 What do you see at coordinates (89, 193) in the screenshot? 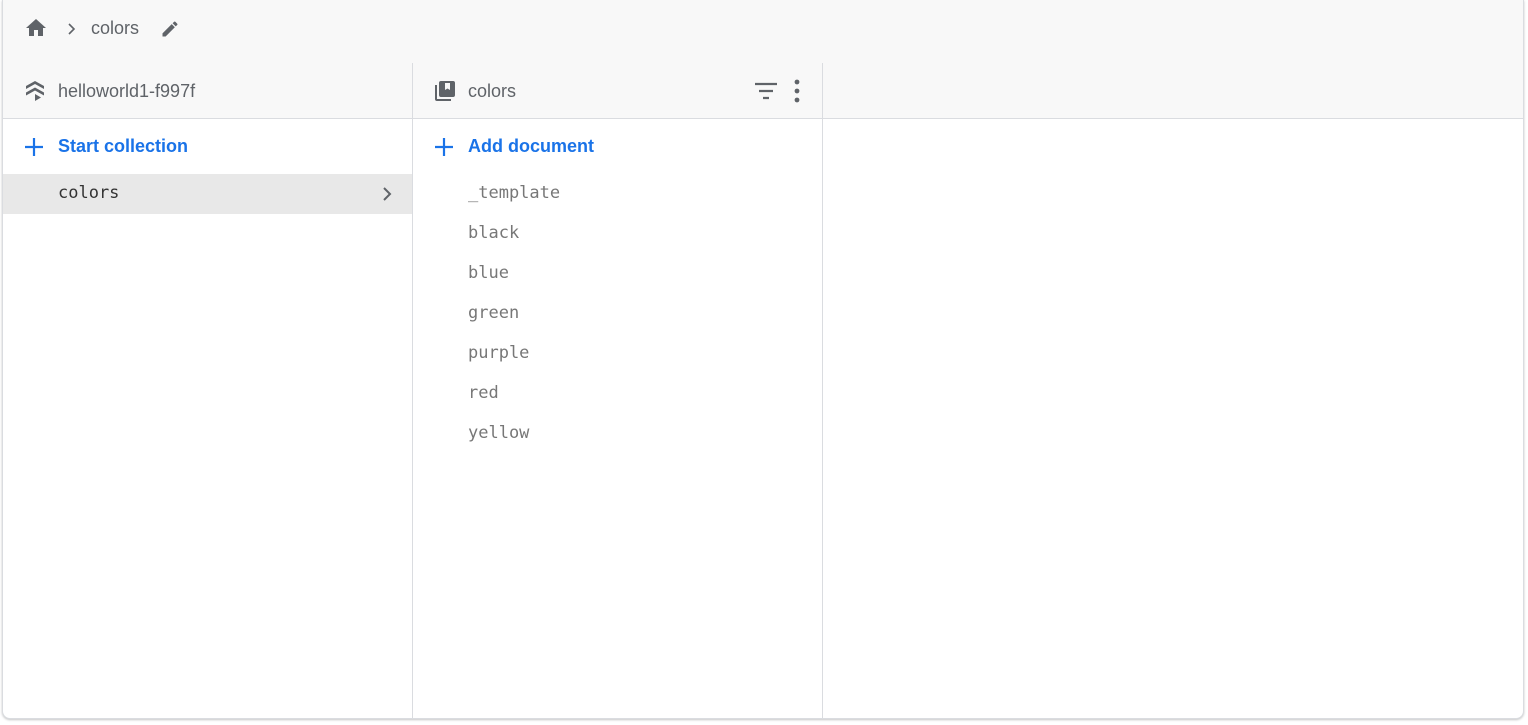
I see `collection-item-label: colors` at bounding box center [89, 193].